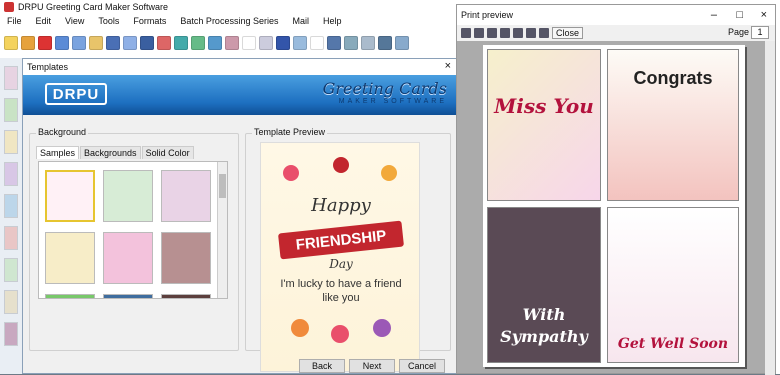 Image resolution: width=780 pixels, height=375 pixels. What do you see at coordinates (96, 43) in the screenshot?
I see `folder-icon` at bounding box center [96, 43].